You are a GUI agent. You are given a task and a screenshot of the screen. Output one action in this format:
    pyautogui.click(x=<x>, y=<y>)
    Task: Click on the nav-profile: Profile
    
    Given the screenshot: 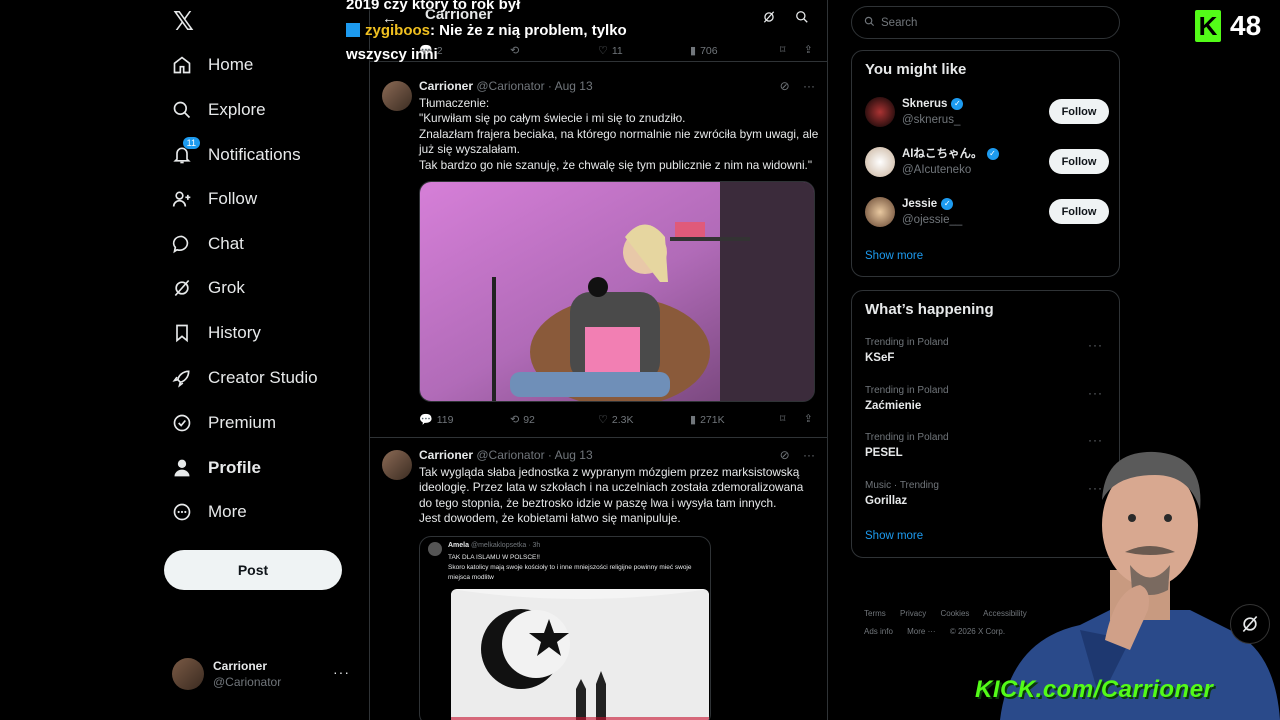 What is the action you would take?
    pyautogui.click(x=215, y=468)
    